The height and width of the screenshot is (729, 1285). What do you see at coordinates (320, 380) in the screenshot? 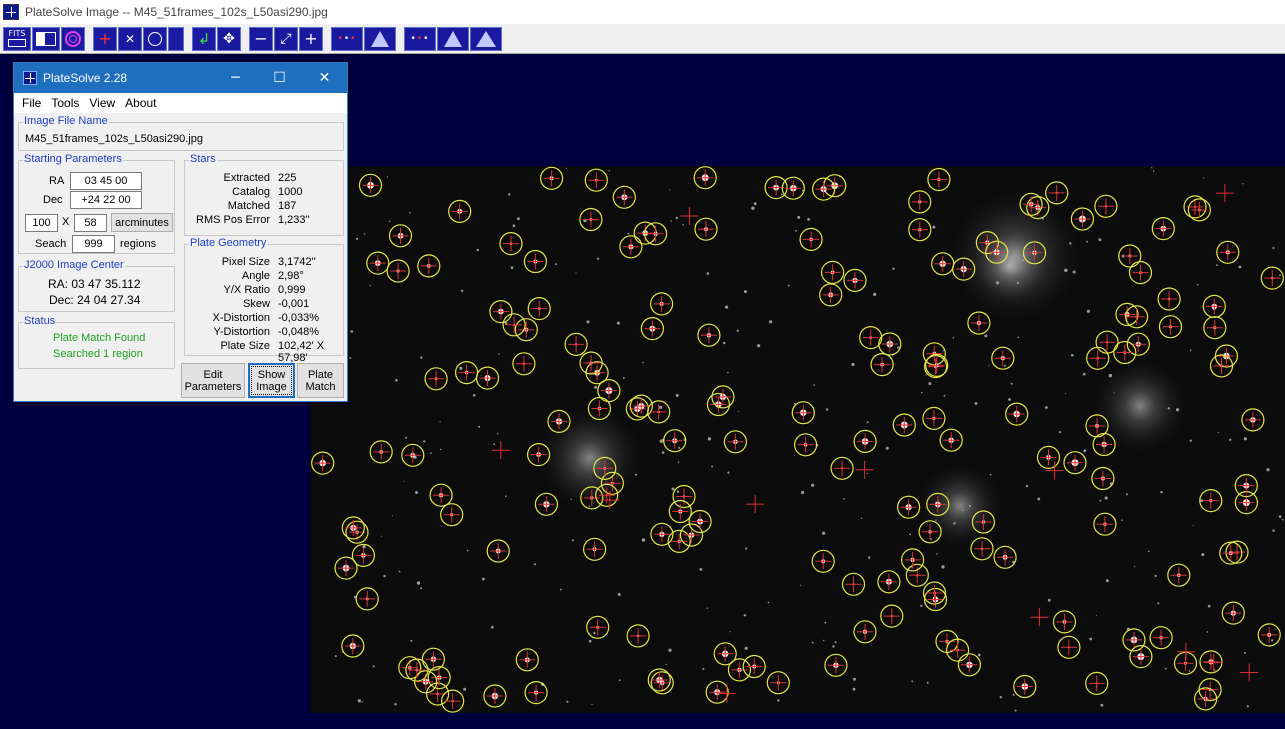
I see `plate-match-button: Plate Match` at bounding box center [320, 380].